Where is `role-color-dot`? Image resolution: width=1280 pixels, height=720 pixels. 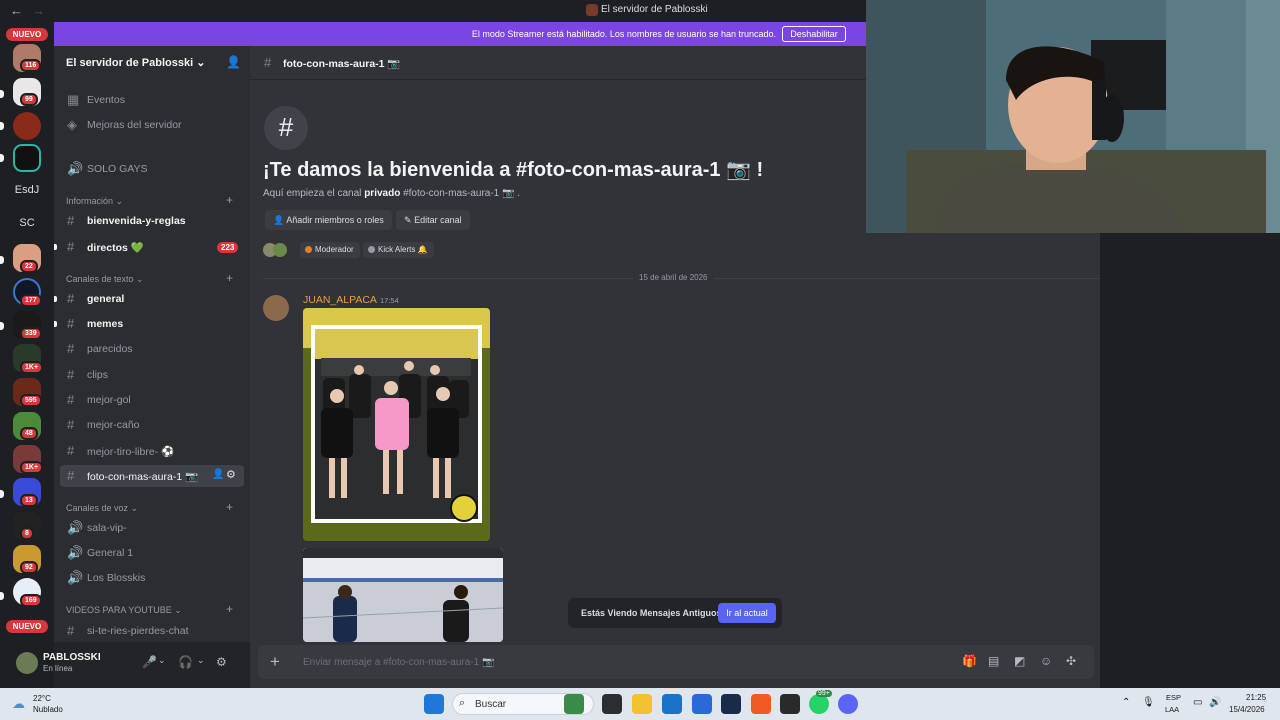
role-color-dot is located at coordinates (308, 249).